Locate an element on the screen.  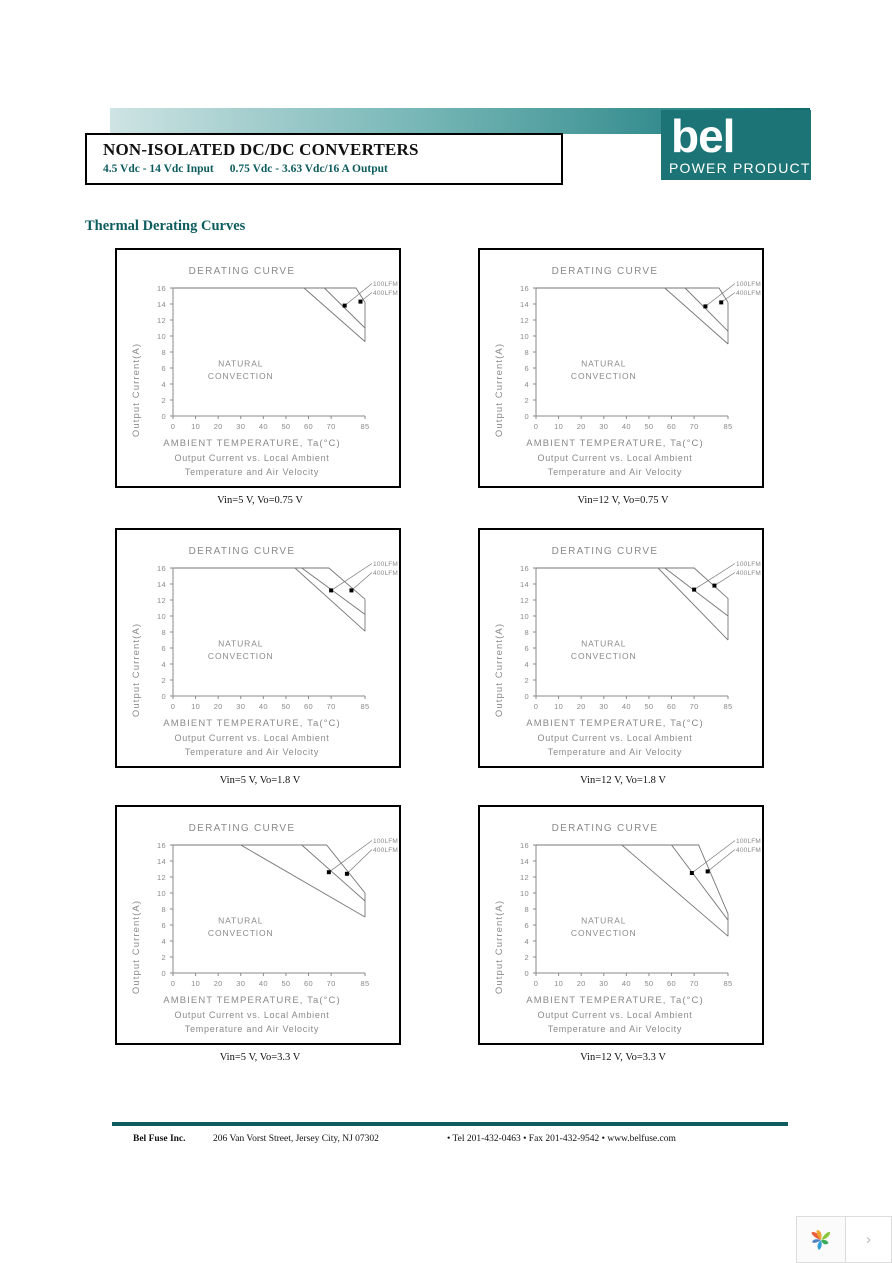
next-page-button: › is located at coordinates (868, 1239).